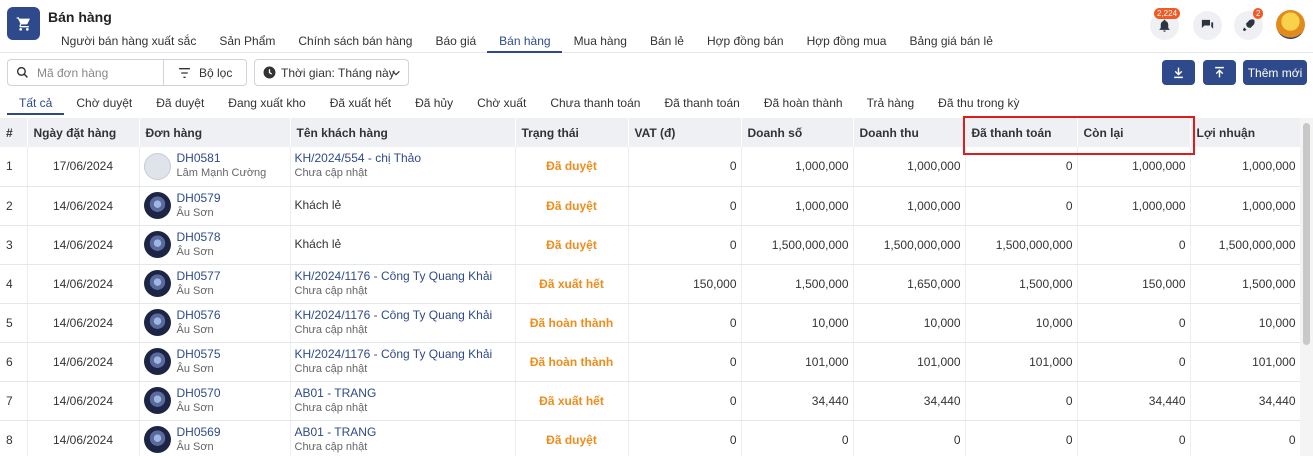  Describe the element at coordinates (215, 132) in the screenshot. I see `column-header: Đơn hàng` at that location.